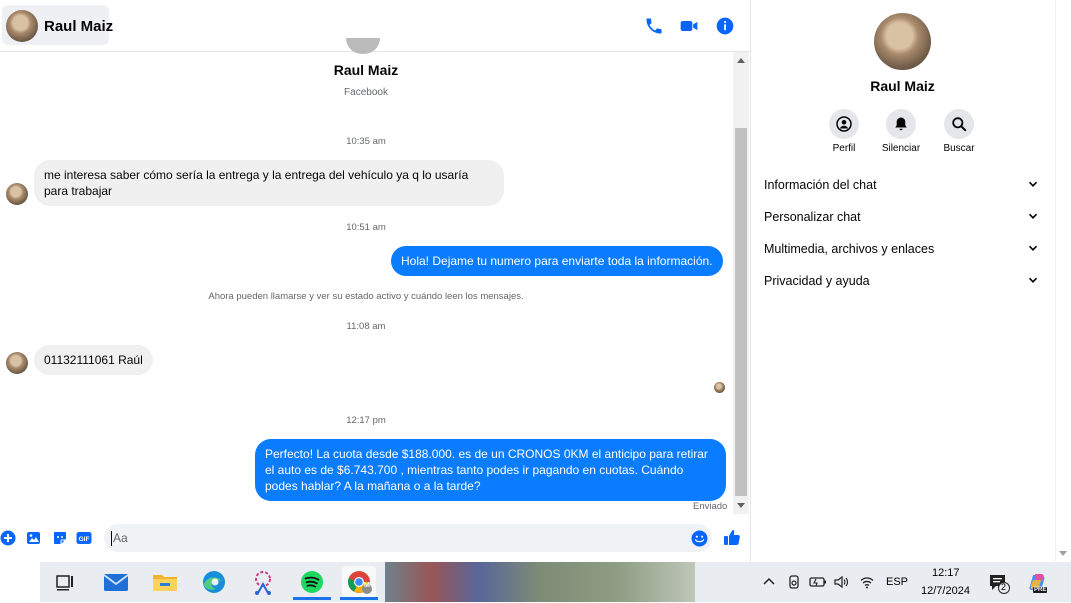 The width and height of the screenshot is (1071, 603). Describe the element at coordinates (366, 70) in the screenshot. I see `conversation-profile-name: Raul Maiz` at that location.